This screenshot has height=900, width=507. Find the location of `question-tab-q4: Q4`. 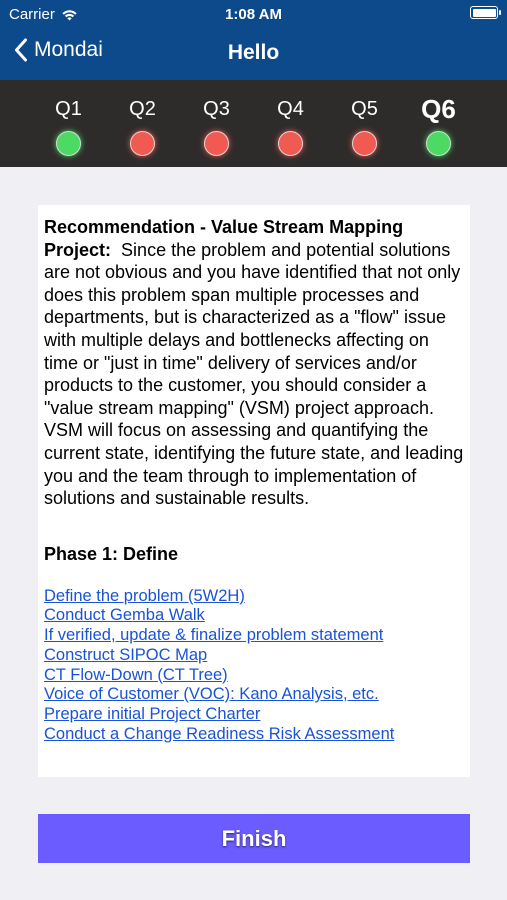

question-tab-q4: Q4 is located at coordinates (291, 123).